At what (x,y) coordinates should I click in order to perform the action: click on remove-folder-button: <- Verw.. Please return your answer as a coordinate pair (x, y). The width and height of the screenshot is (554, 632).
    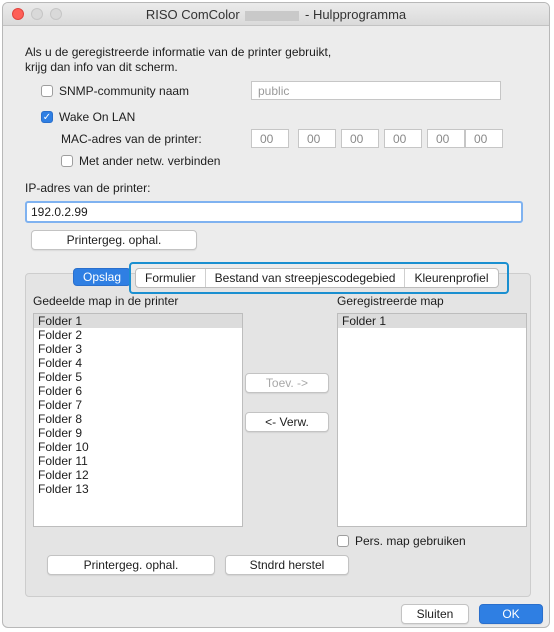
    Looking at the image, I should click on (287, 422).